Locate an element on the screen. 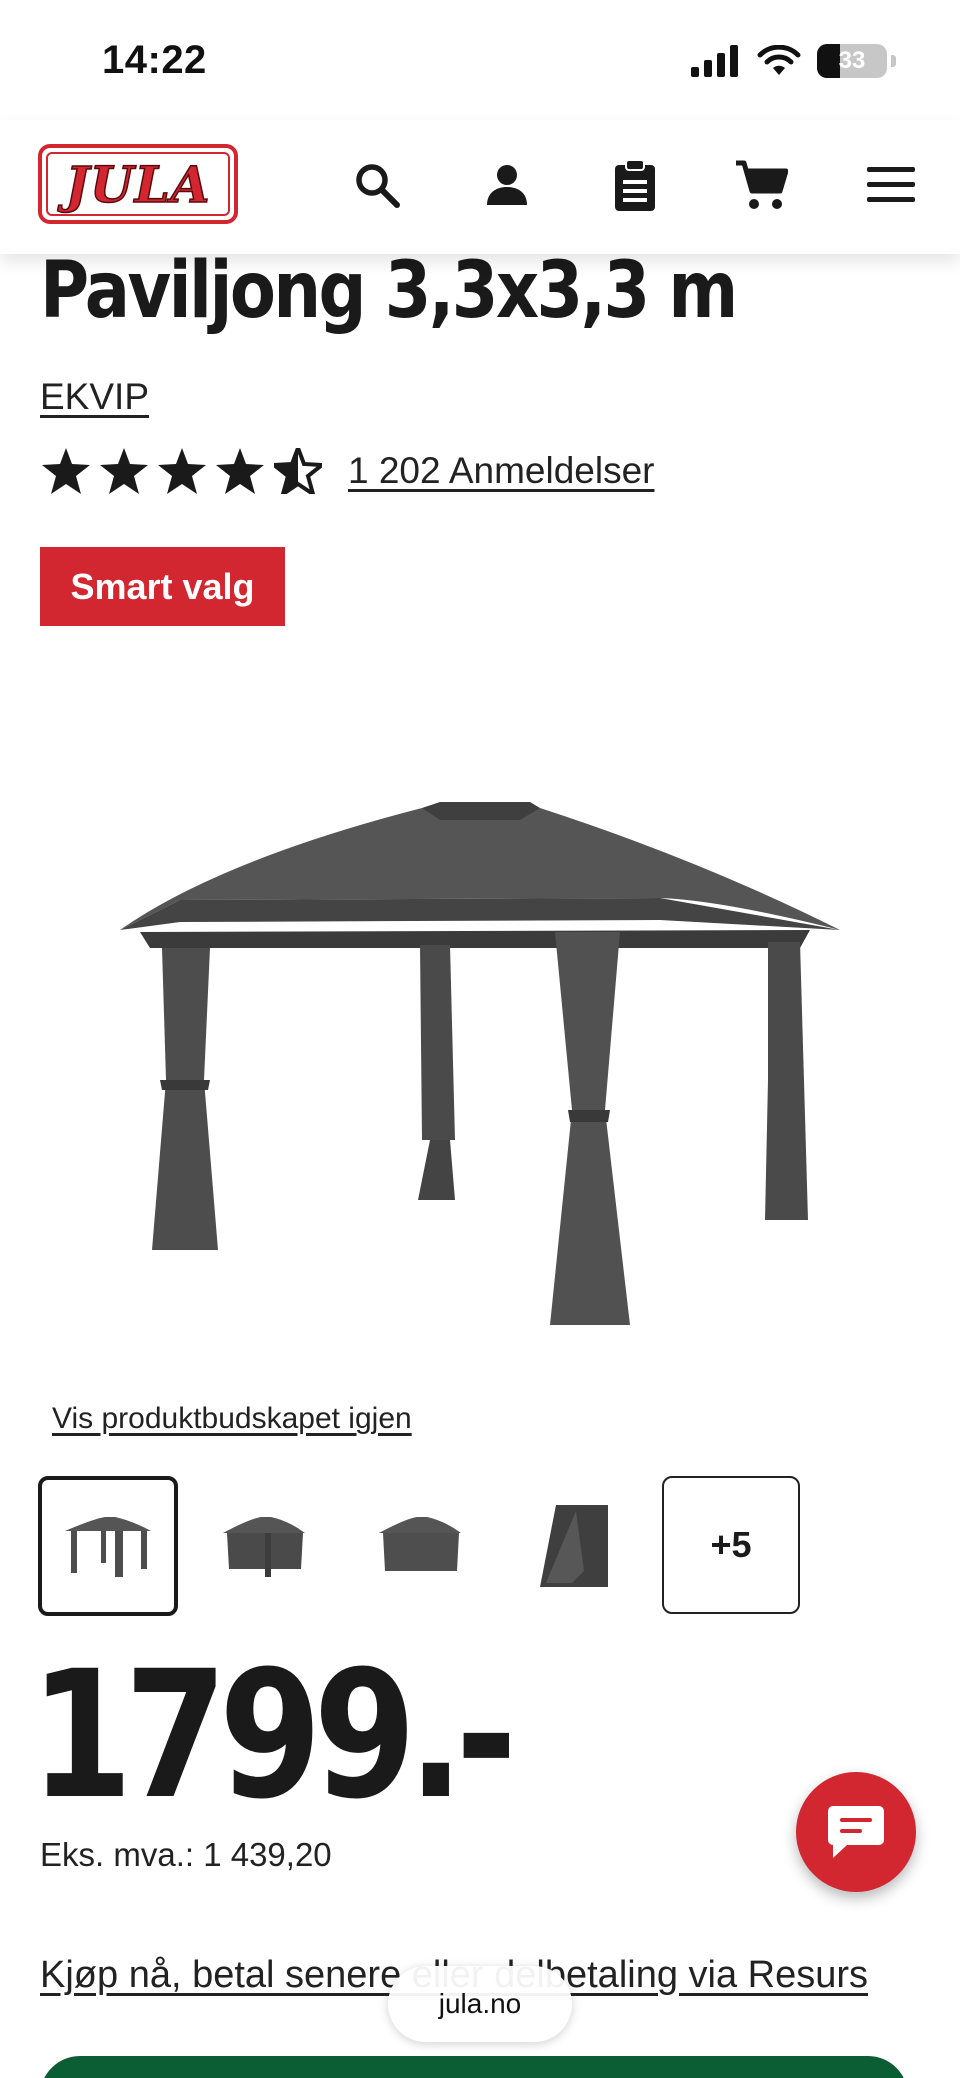 The width and height of the screenshot is (960, 2078). status-bar: 14:22 33 is located at coordinates (480, 60).